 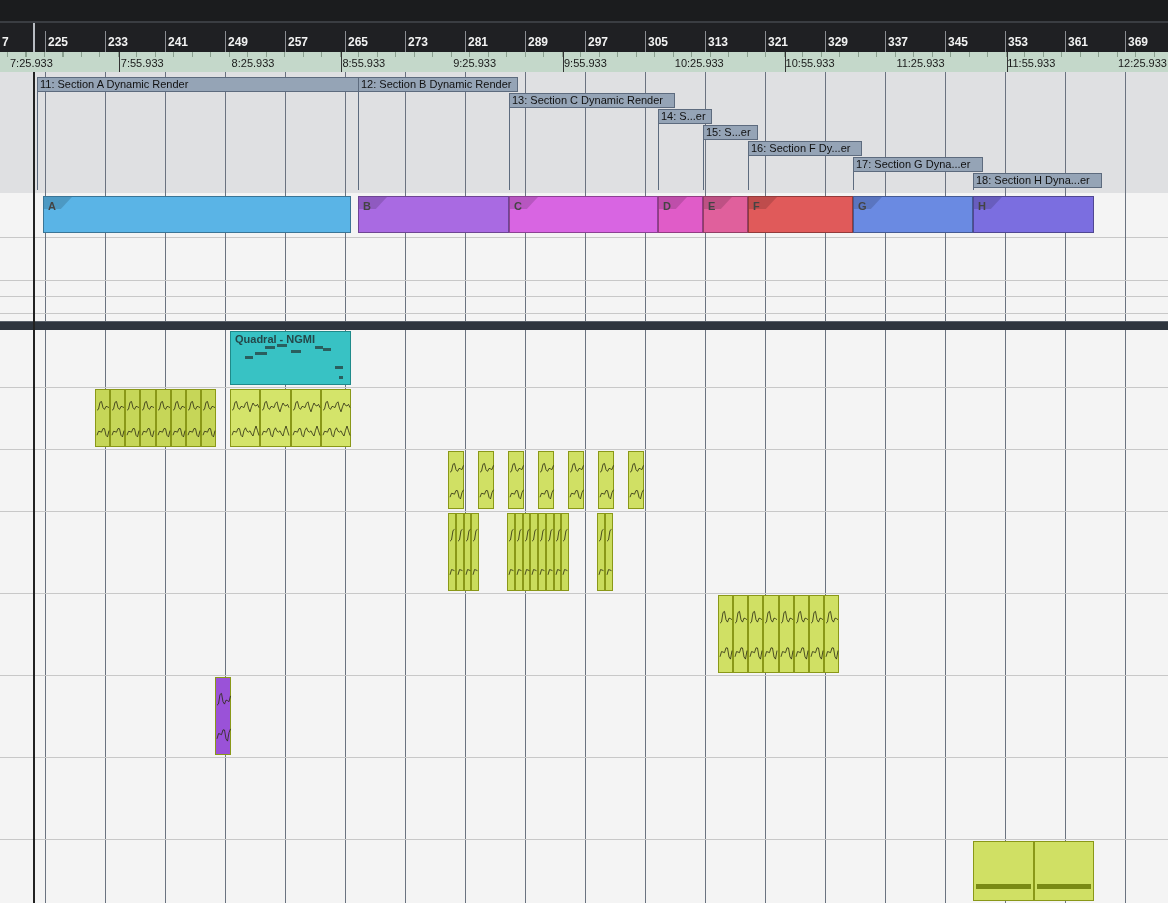 What do you see at coordinates (1138, 42) in the screenshot?
I see `bar-number: 369` at bounding box center [1138, 42].